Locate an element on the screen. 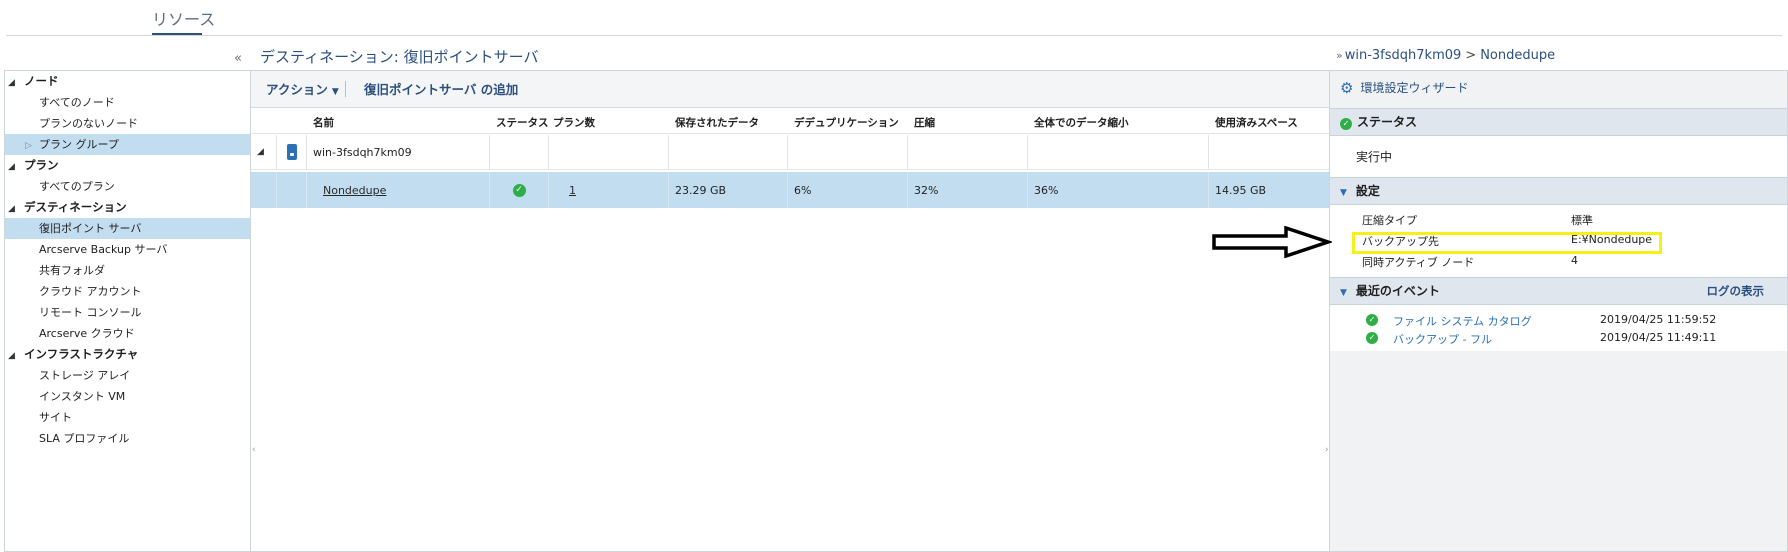  tree-item-arcserve-backup-server: Arcserve Backup サーバ is located at coordinates (127, 249).